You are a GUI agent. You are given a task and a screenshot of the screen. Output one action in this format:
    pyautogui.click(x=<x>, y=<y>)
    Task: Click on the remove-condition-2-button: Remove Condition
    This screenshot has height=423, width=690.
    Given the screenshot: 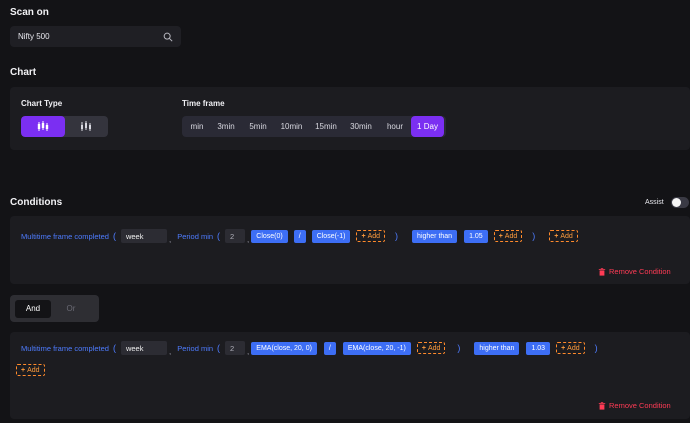 What is the action you would take?
    pyautogui.click(x=634, y=405)
    